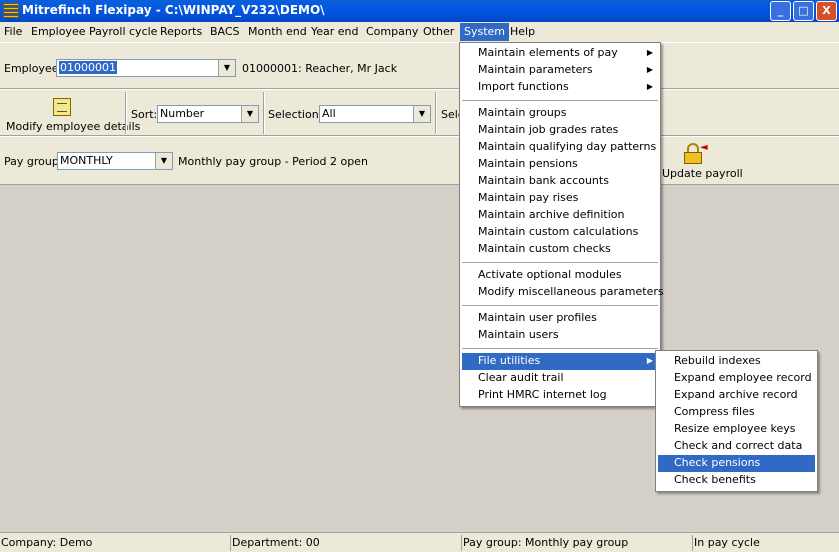 This screenshot has width=839, height=552. What do you see at coordinates (560, 249) in the screenshot?
I see `menu-item-maintain-custom-checks: Maintain custom checks` at bounding box center [560, 249].